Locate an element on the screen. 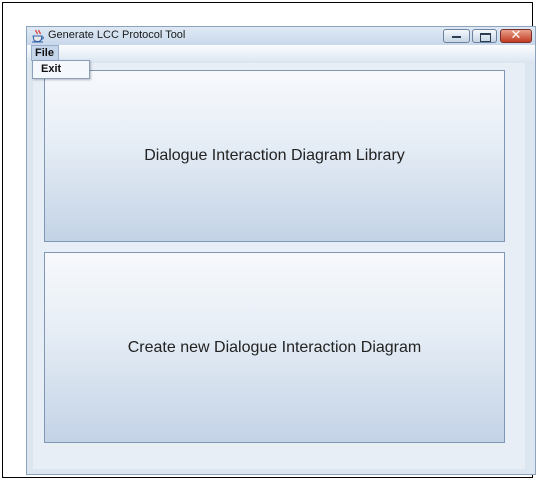 The width and height of the screenshot is (538, 481). maximize-button is located at coordinates (484, 36).